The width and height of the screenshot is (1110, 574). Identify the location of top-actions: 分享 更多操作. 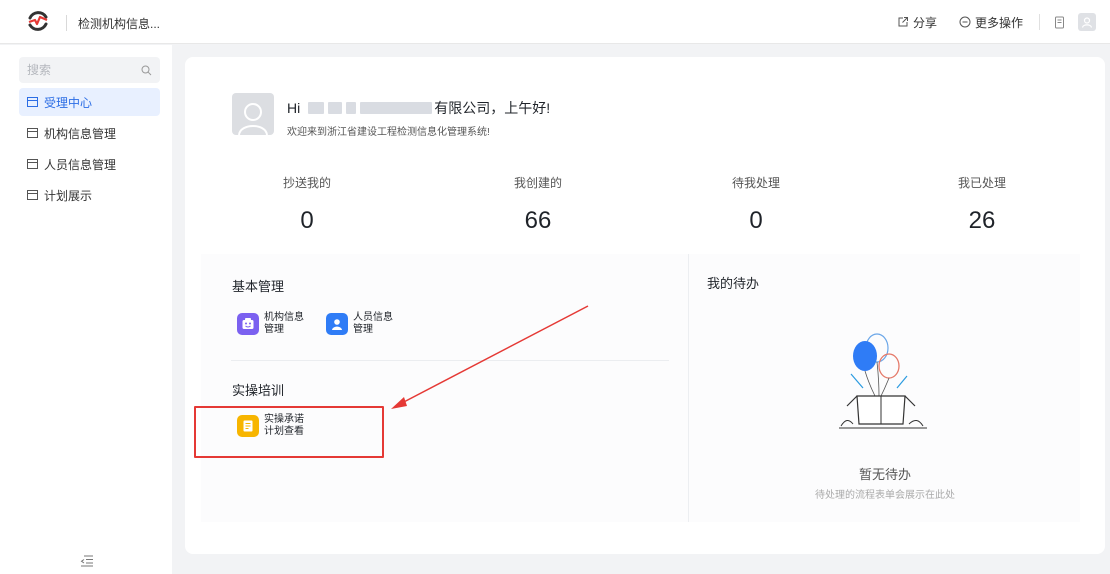
(985, 22).